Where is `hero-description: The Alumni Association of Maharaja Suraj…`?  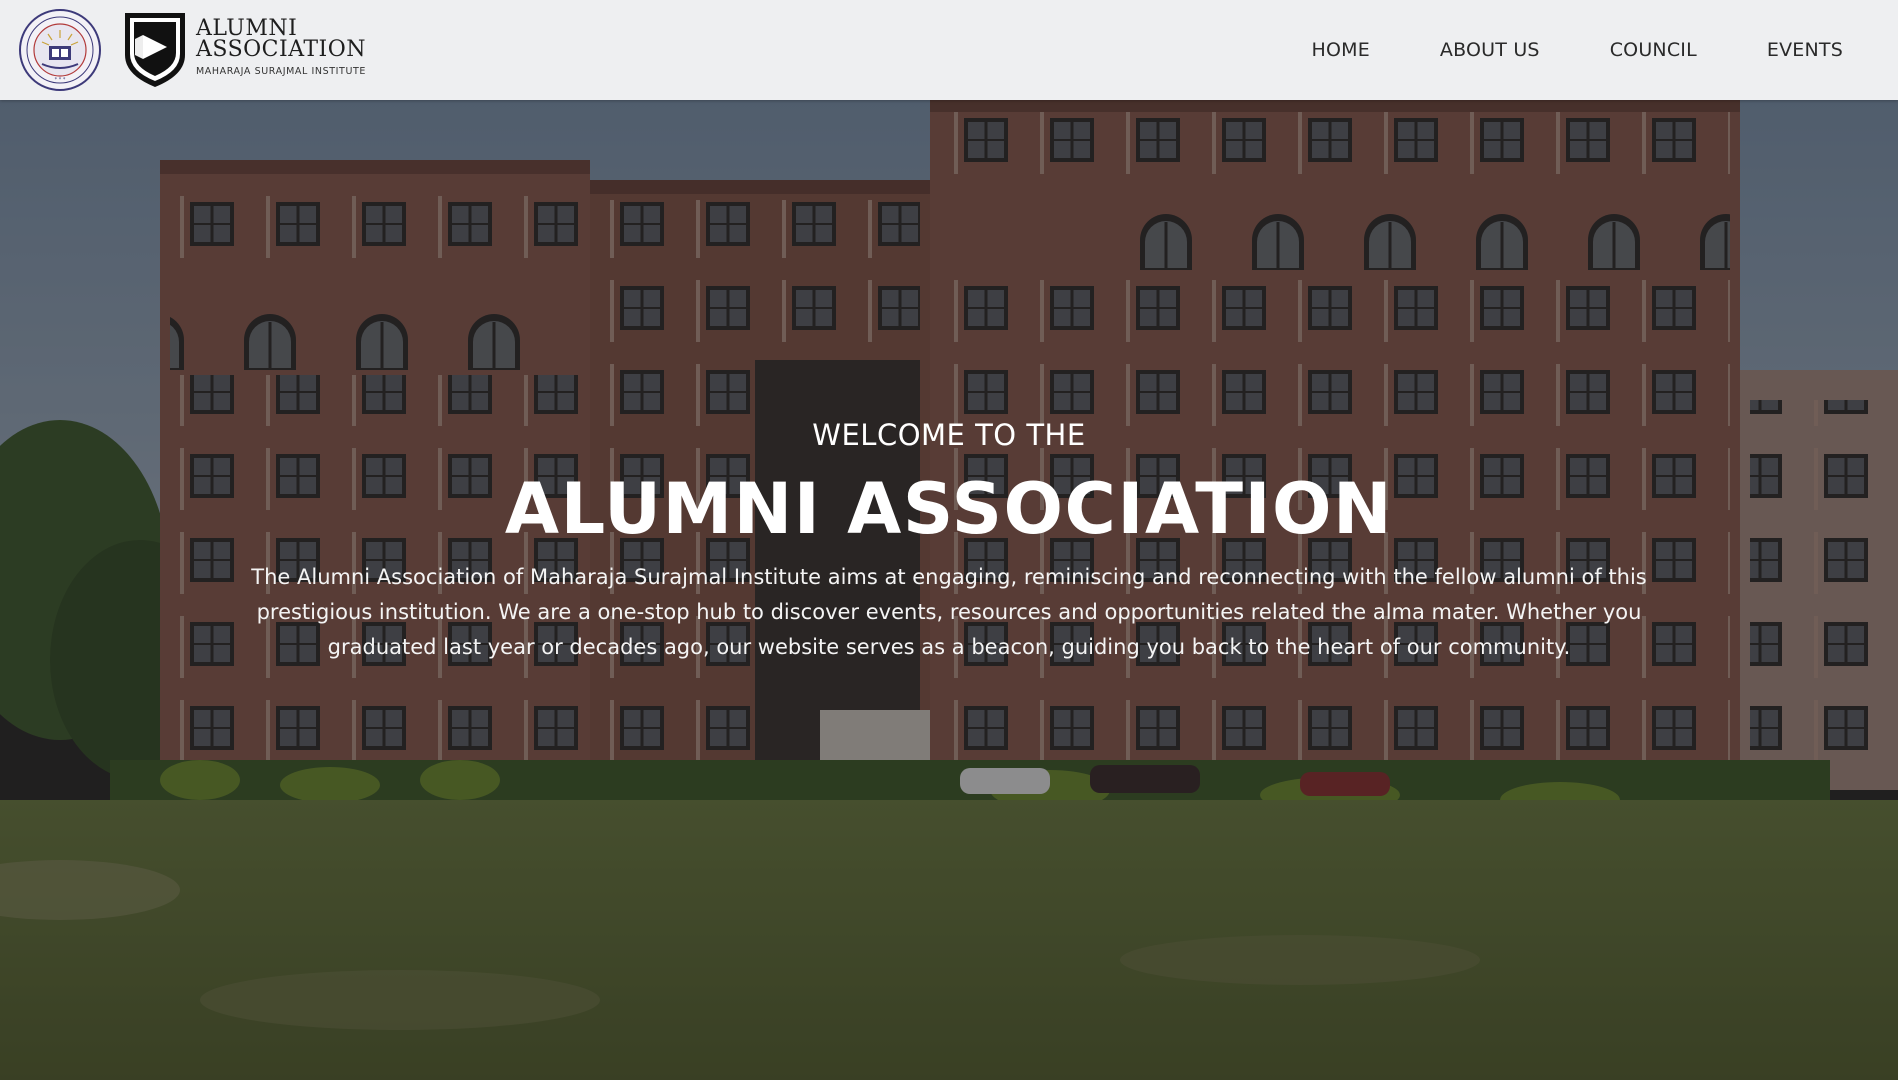
hero-description: The Alumni Association of Maharaja Suraj… is located at coordinates (949, 612).